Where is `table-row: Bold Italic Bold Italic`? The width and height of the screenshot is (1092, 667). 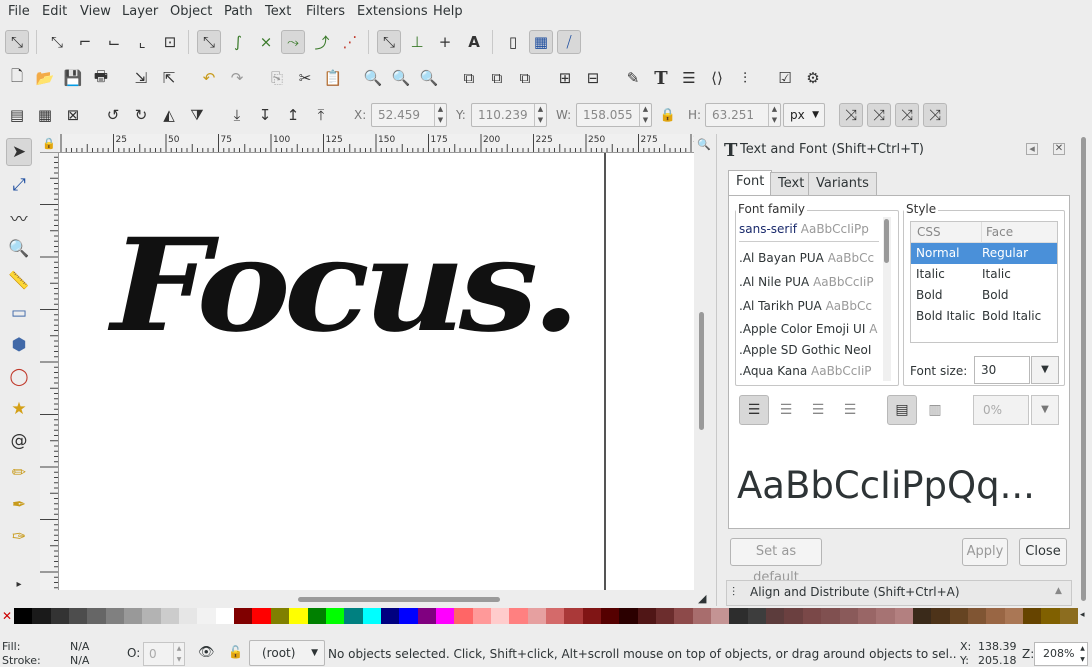 table-row: Bold Italic Bold Italic is located at coordinates (984, 316).